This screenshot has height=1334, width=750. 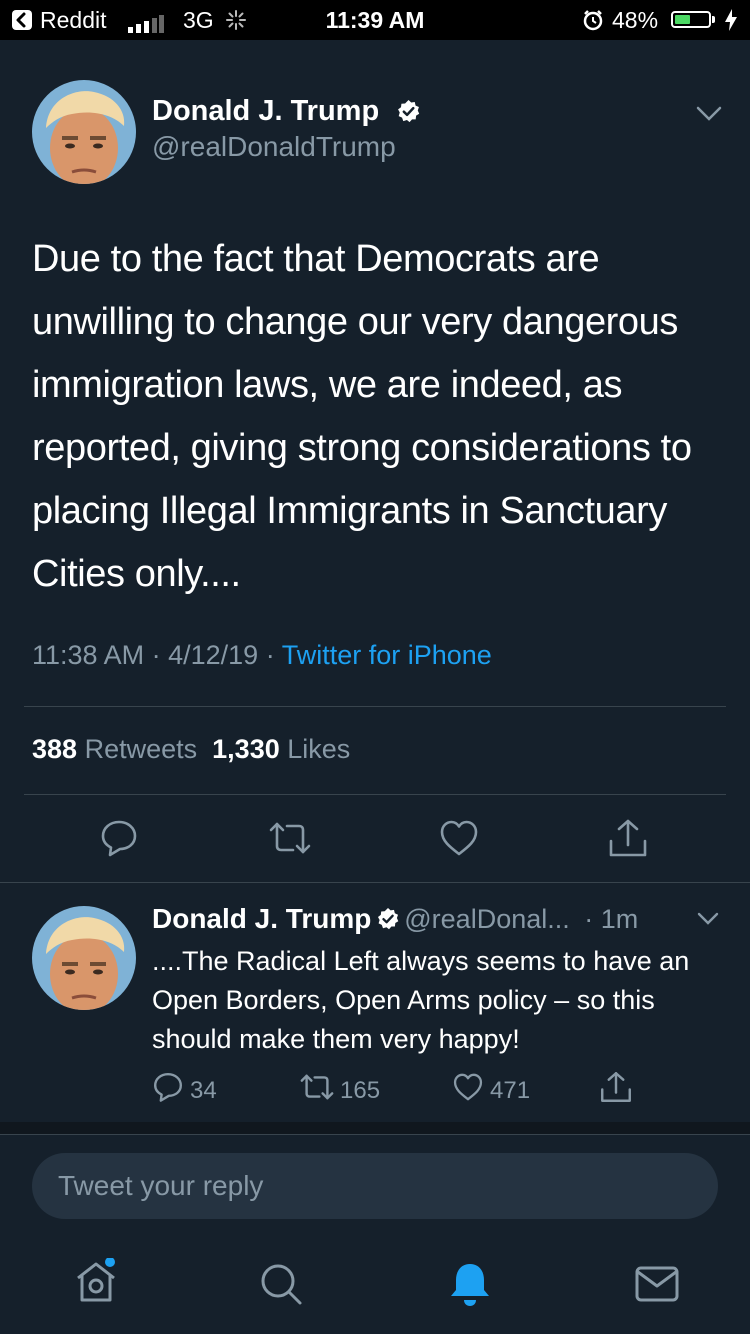 I want to click on retweets-label: Retweets, so click(x=141, y=749).